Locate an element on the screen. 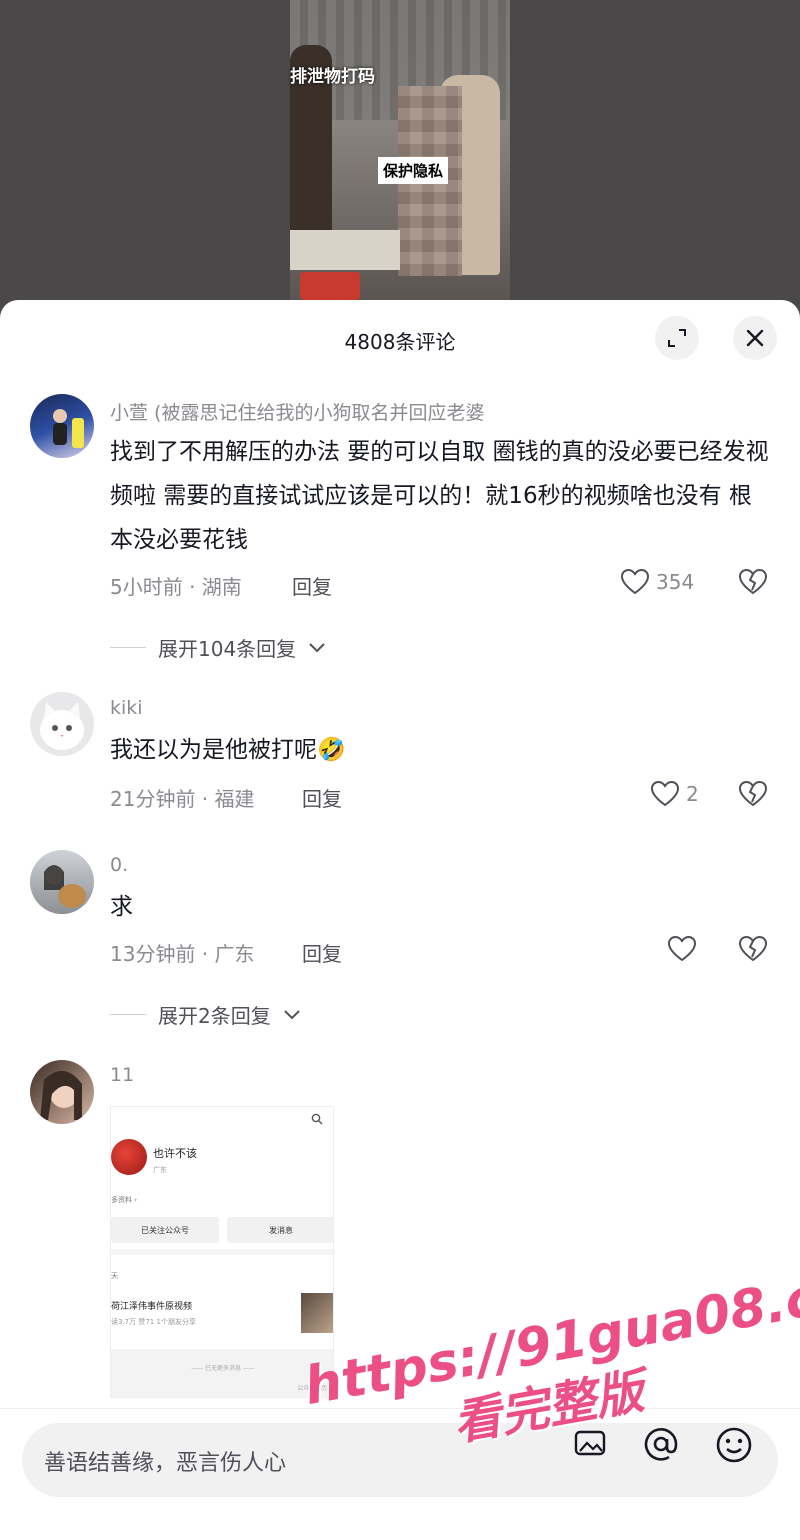 The height and width of the screenshot is (1540, 800). like-button: 354 is located at coordinates (657, 582).